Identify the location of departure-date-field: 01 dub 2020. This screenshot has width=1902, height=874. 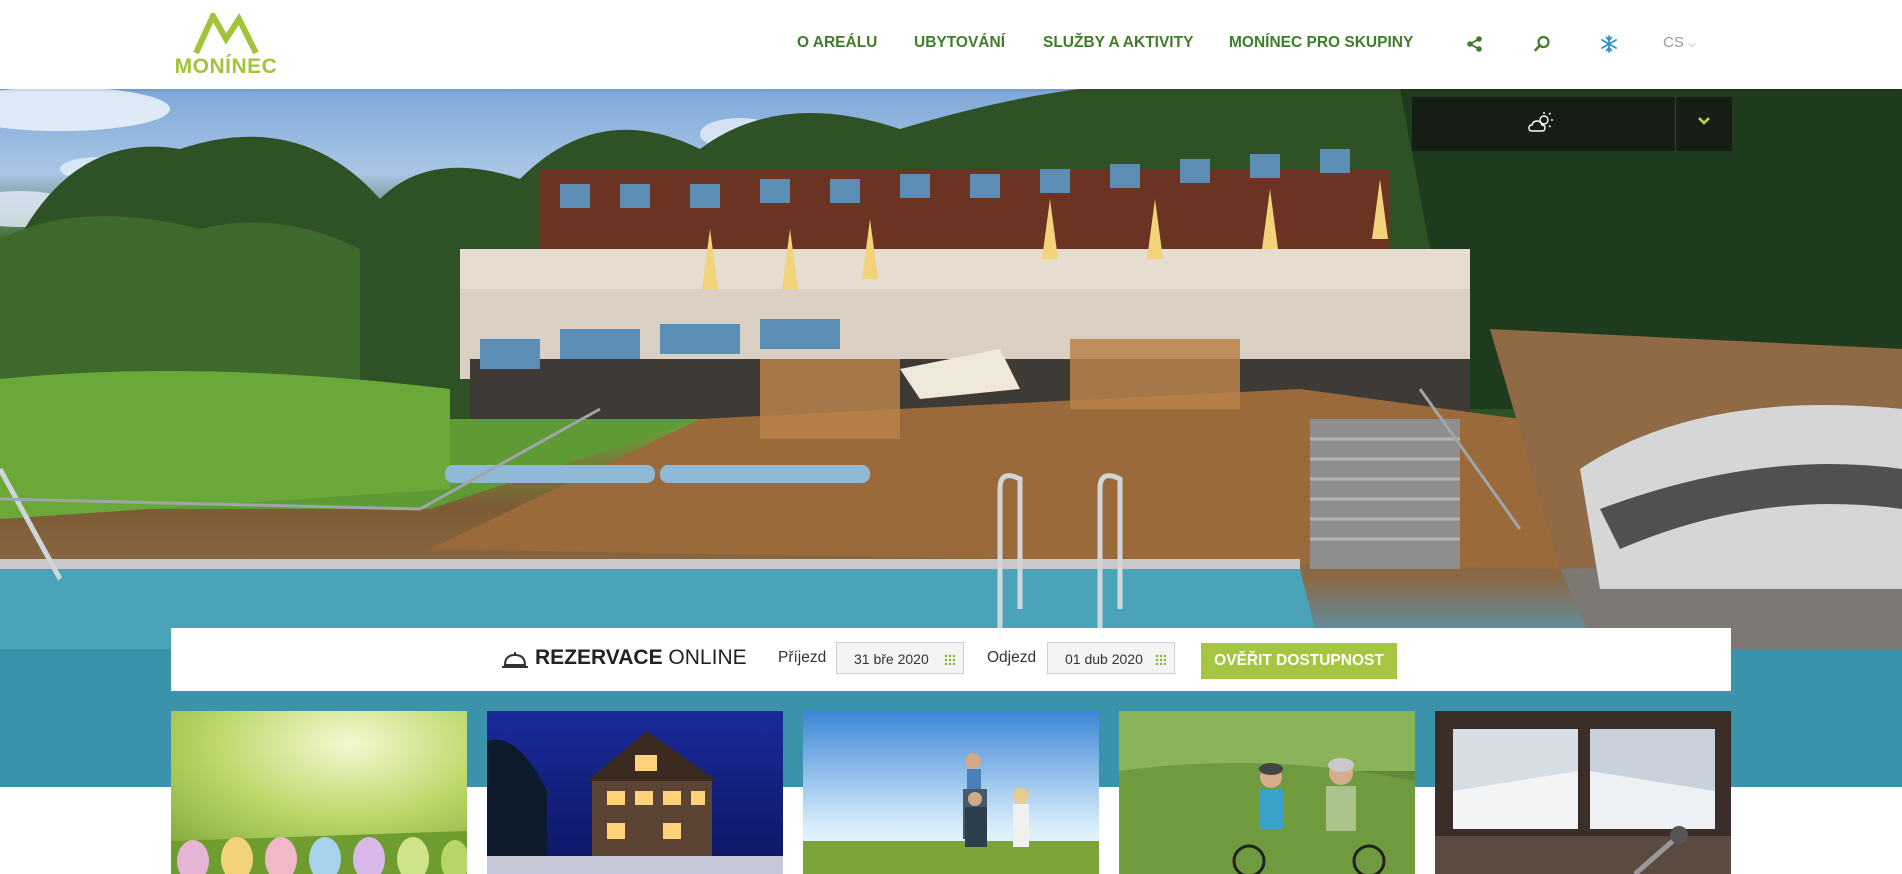
(1111, 658).